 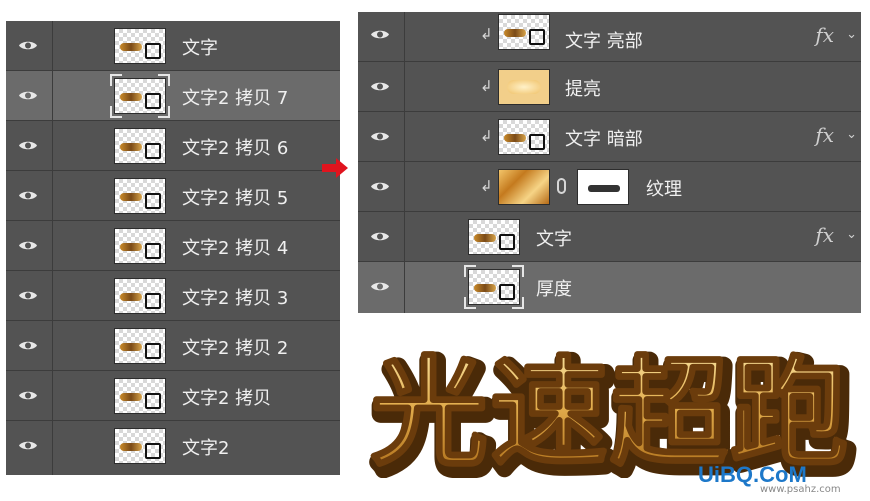 I want to click on layer-row: ↲ 文字 暗部 fx ⌄, so click(x=609, y=137).